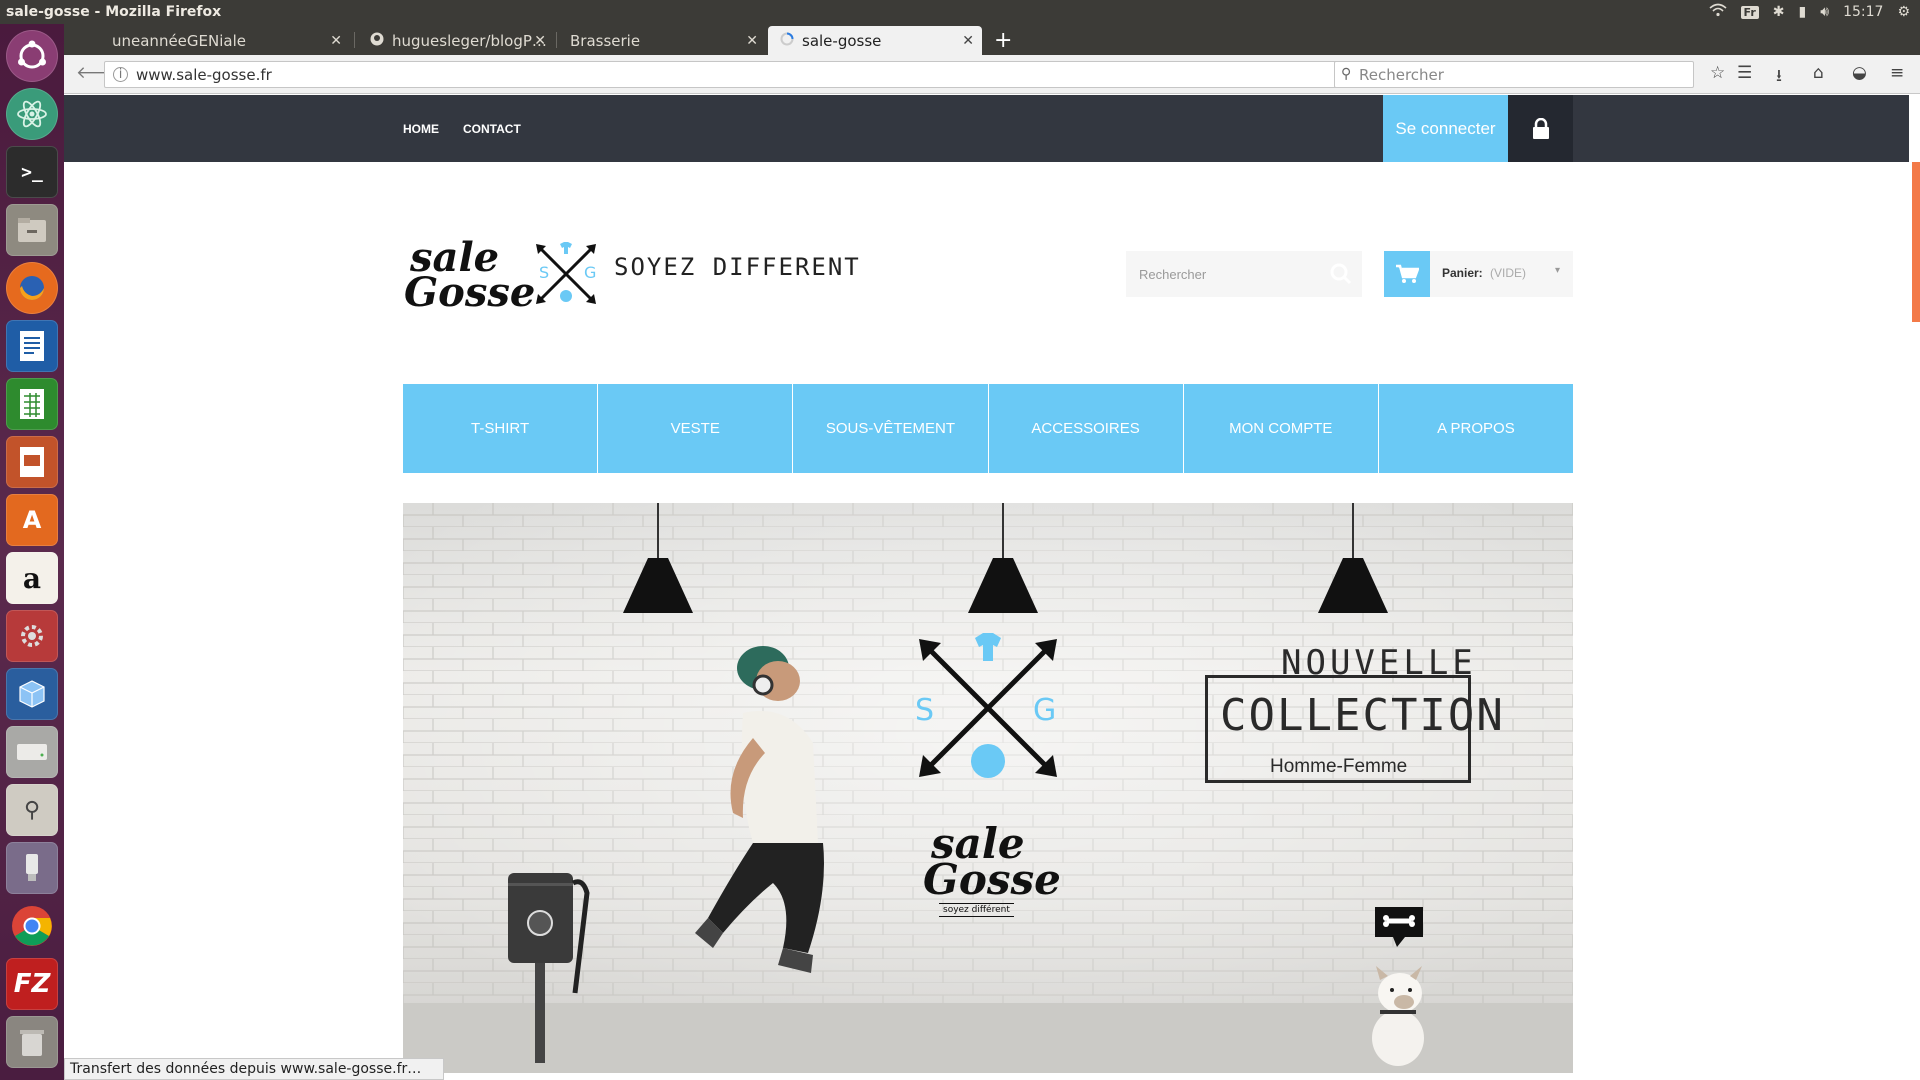 Image resolution: width=1920 pixels, height=1080 pixels. I want to click on menu-item-mon-compte: MON COMPTE, so click(1281, 428).